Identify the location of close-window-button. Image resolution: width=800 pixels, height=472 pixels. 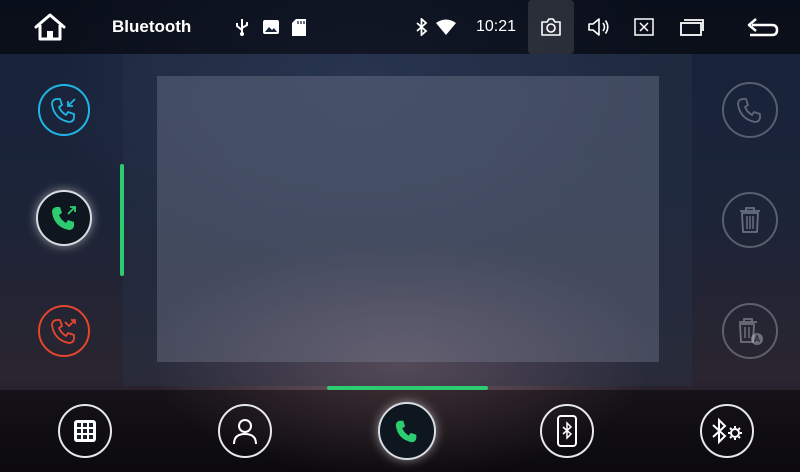
(644, 27).